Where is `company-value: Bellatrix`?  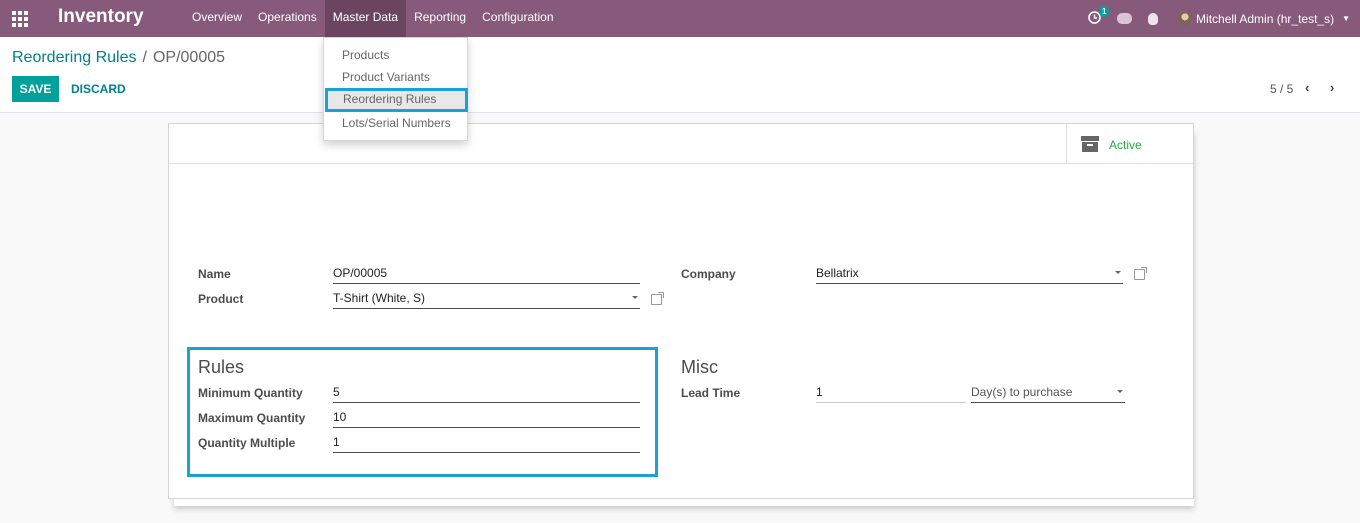
company-value: Bellatrix is located at coordinates (837, 273).